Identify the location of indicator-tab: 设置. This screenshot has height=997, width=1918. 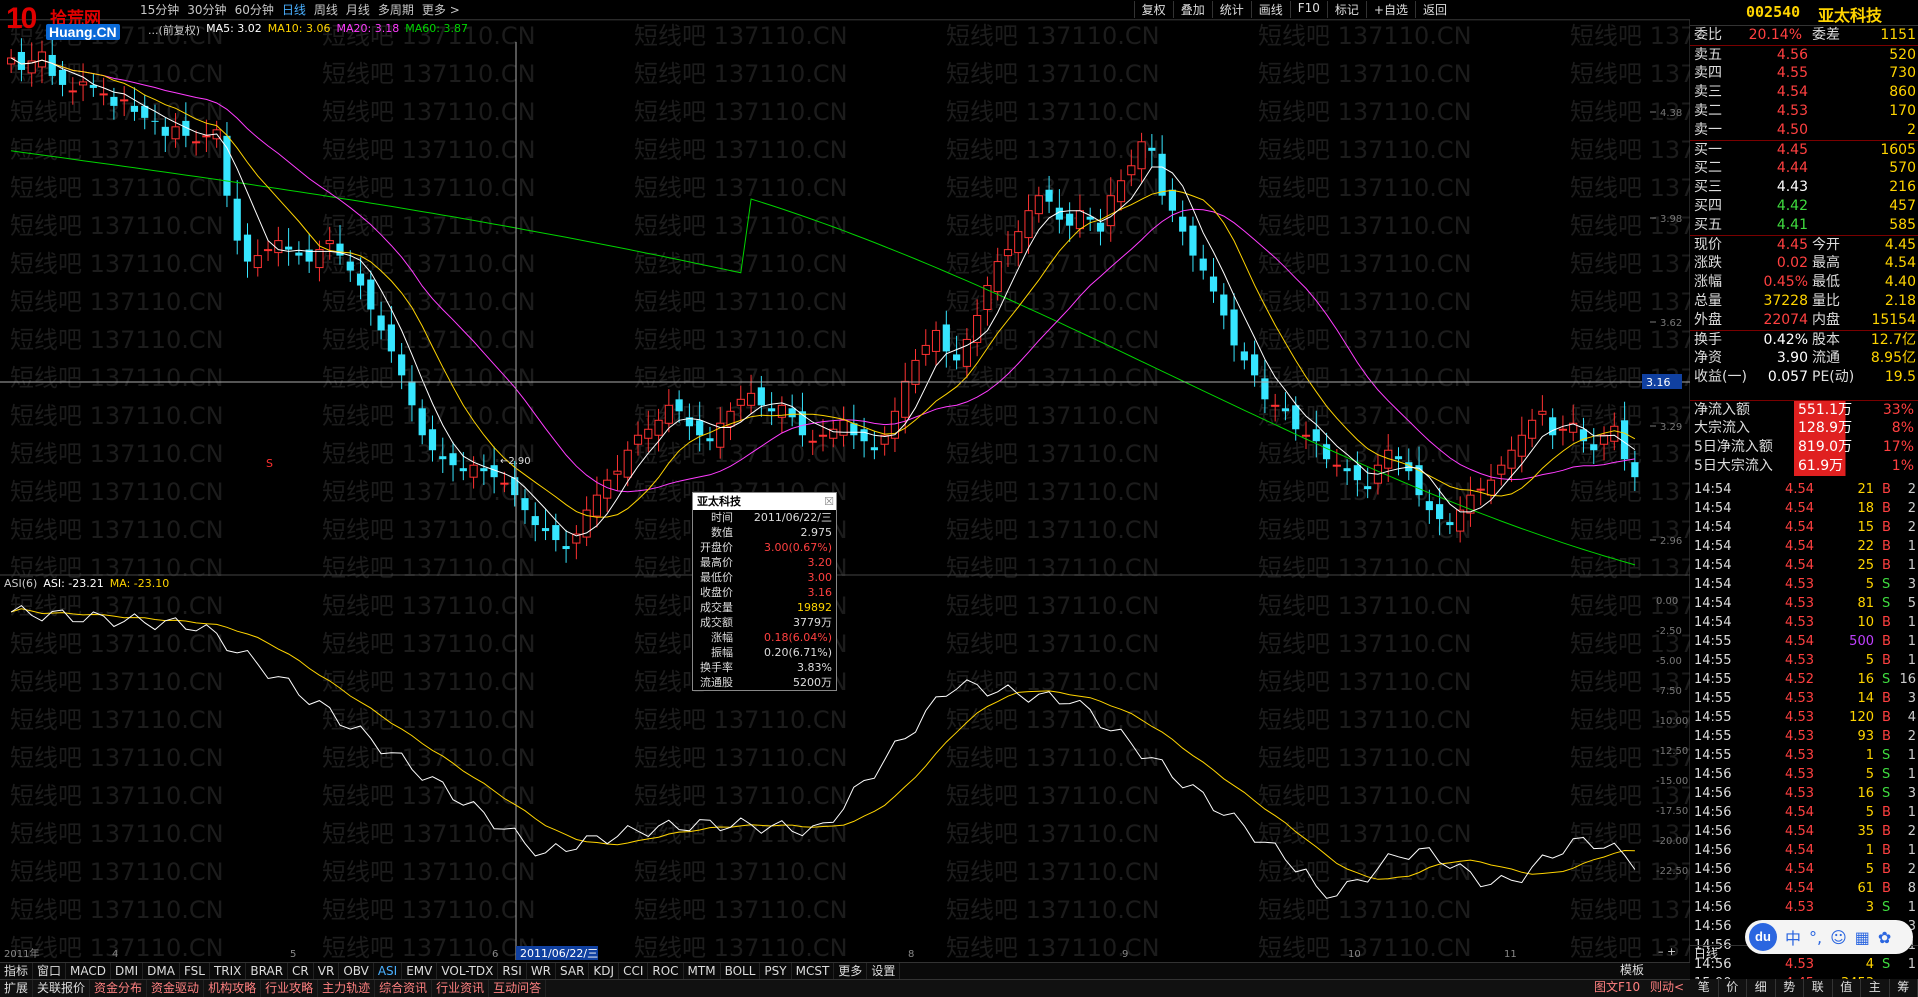
(884, 971).